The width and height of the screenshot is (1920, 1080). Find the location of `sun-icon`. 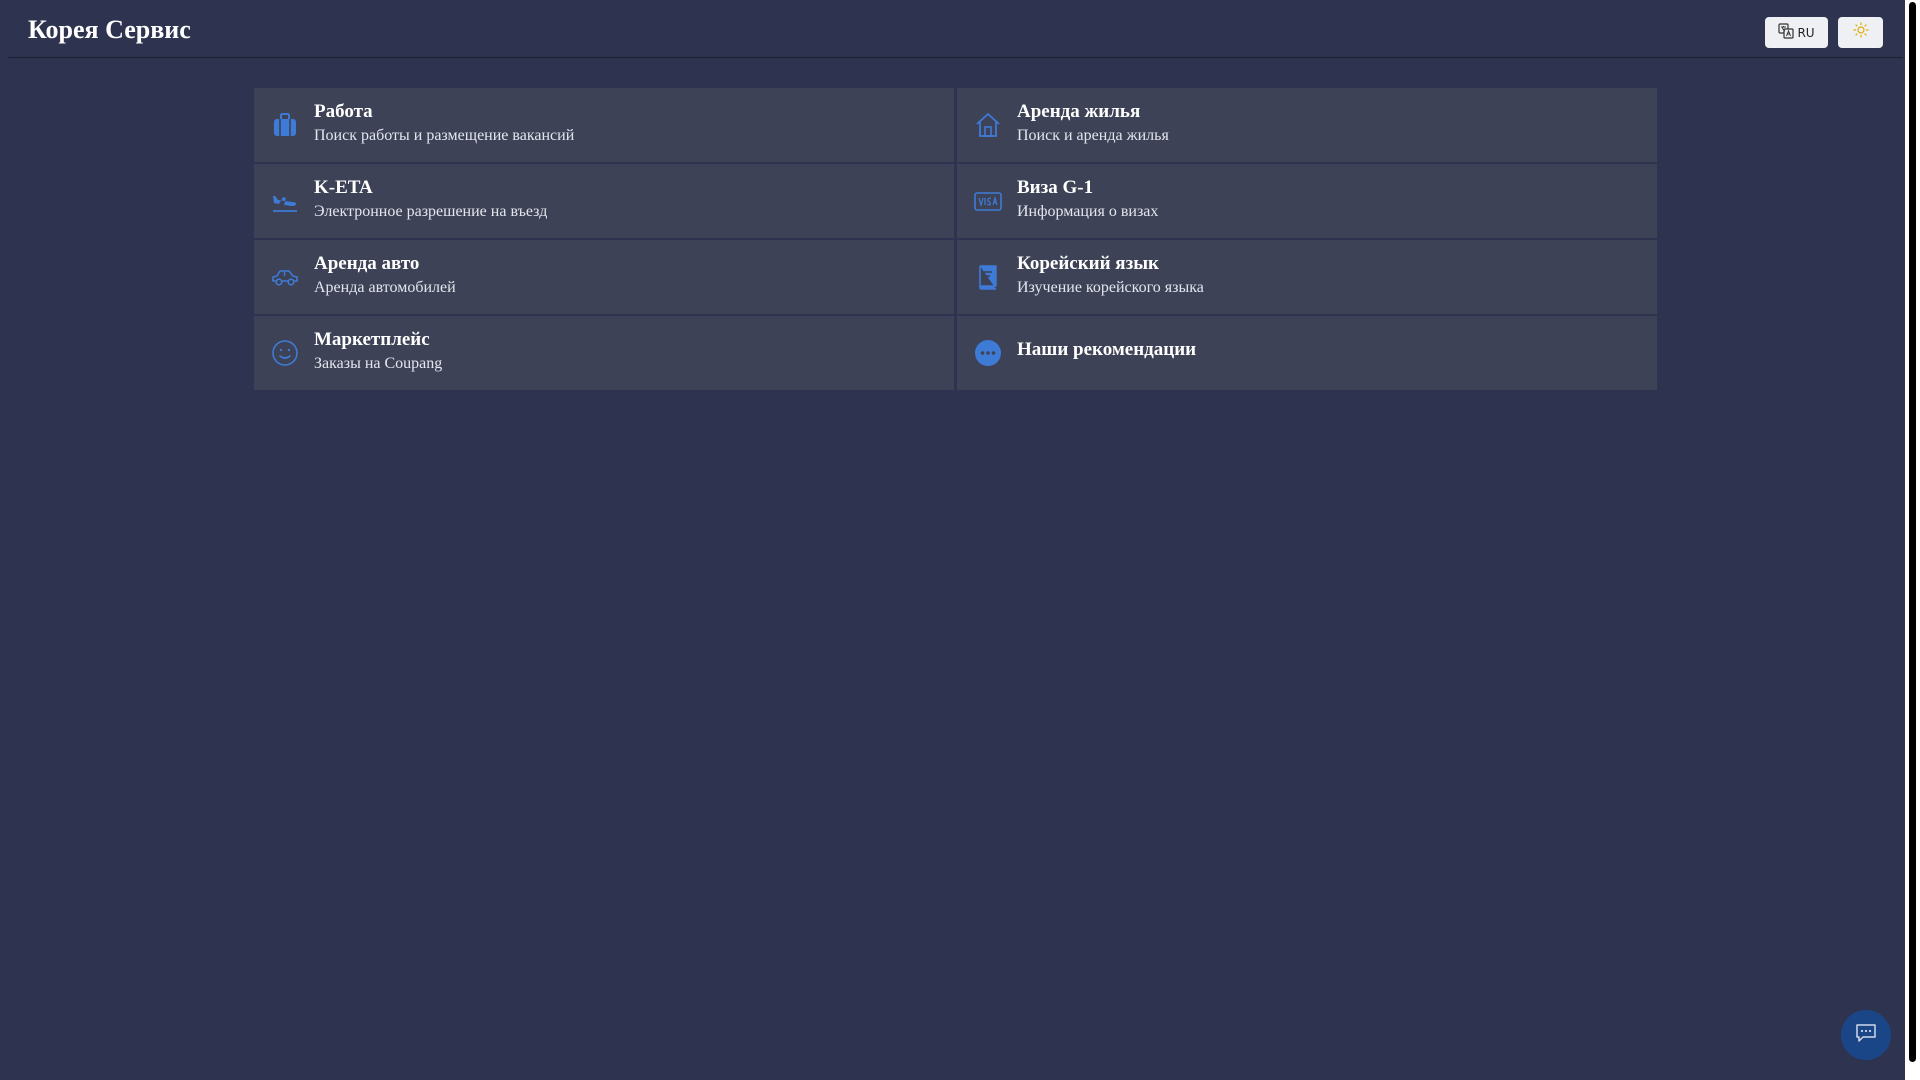

sun-icon is located at coordinates (1860, 32).